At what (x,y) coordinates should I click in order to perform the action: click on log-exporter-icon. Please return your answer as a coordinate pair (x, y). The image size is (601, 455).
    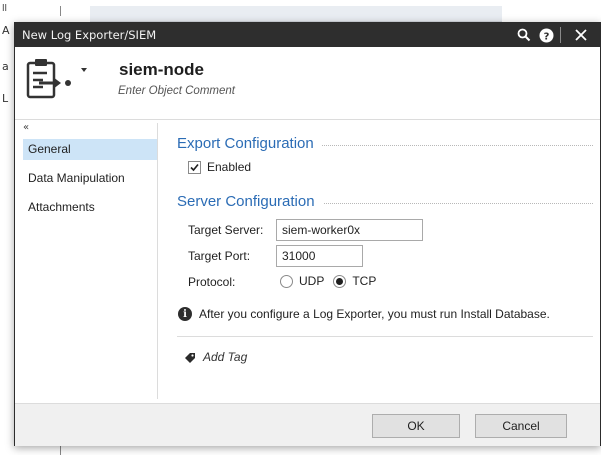
    Looking at the image, I should click on (61, 81).